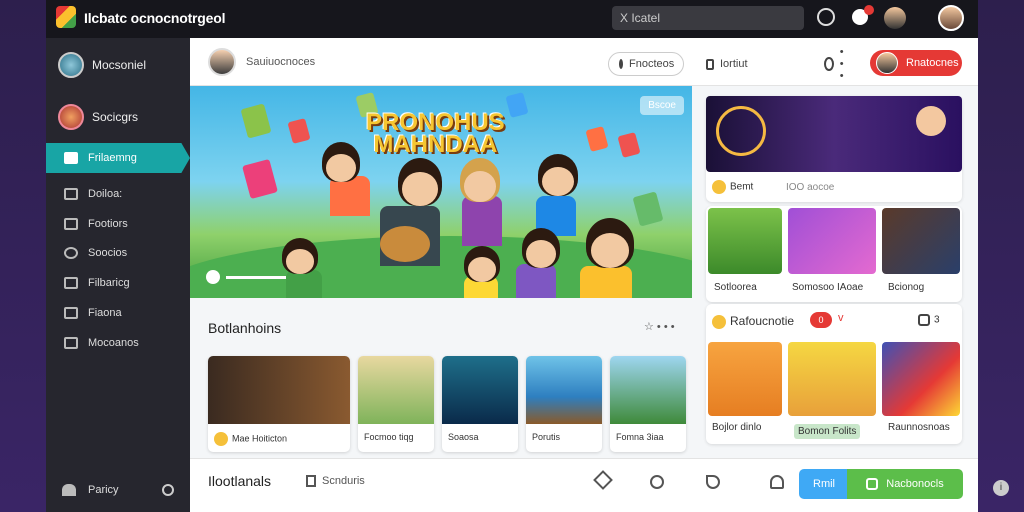  I want to click on list-item: Fomna 3iaa, so click(648, 404).